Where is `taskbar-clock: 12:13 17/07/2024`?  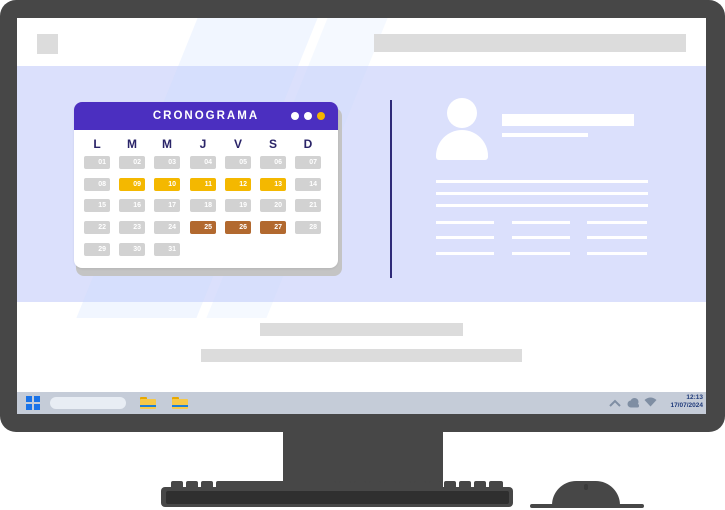
taskbar-clock: 12:13 17/07/2024 is located at coordinates (680, 402).